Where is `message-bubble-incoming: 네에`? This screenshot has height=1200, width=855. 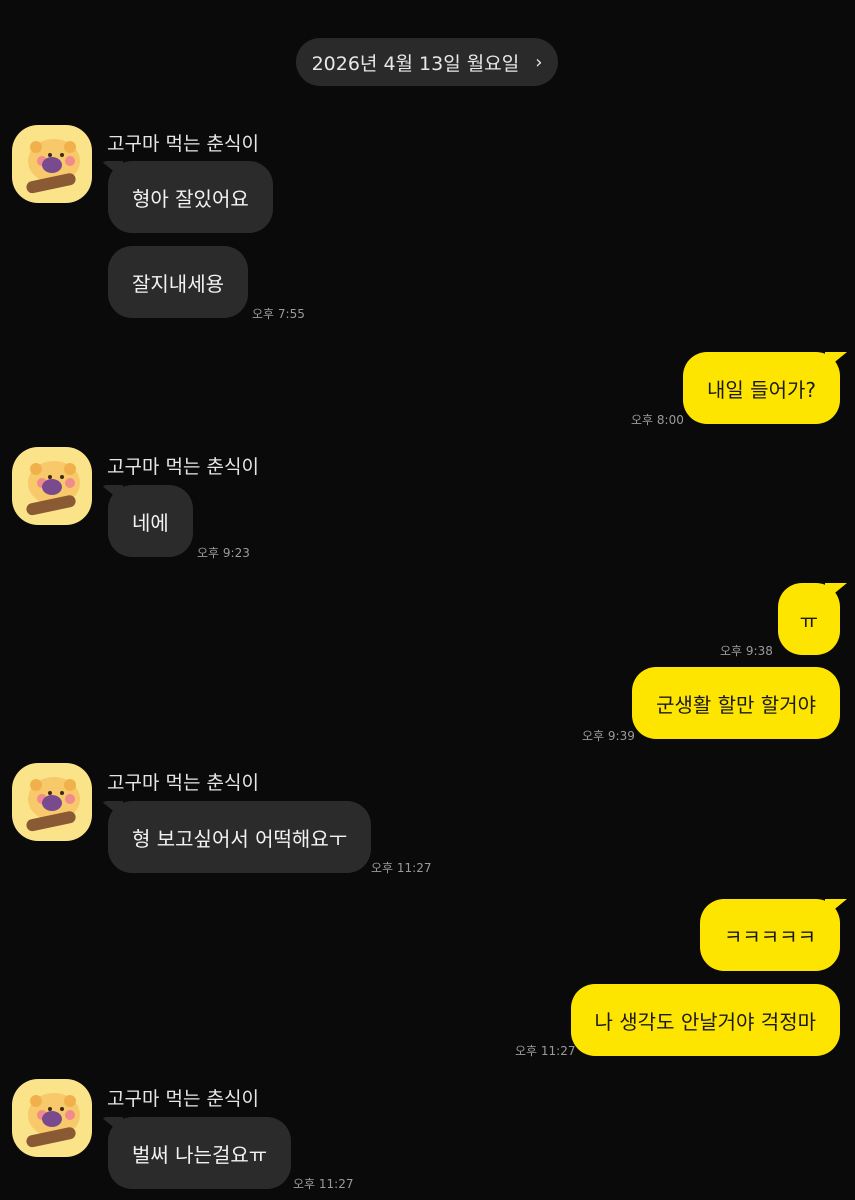
message-bubble-incoming: 네에 is located at coordinates (150, 521).